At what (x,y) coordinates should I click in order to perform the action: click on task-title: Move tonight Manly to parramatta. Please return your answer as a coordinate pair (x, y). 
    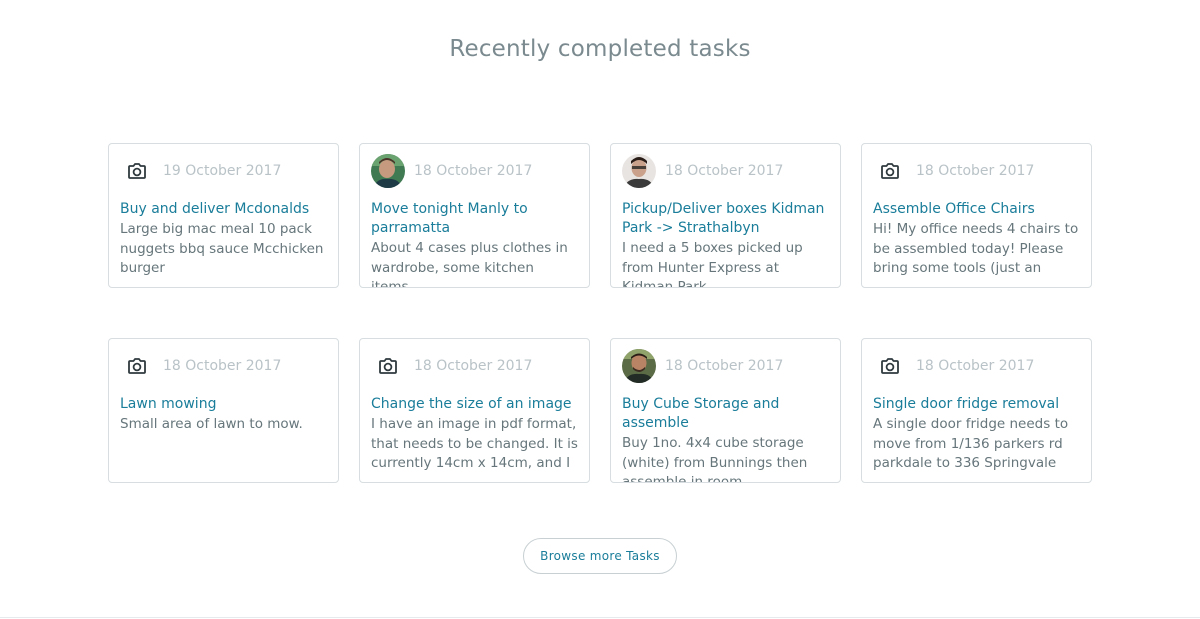
    Looking at the image, I should click on (474, 219).